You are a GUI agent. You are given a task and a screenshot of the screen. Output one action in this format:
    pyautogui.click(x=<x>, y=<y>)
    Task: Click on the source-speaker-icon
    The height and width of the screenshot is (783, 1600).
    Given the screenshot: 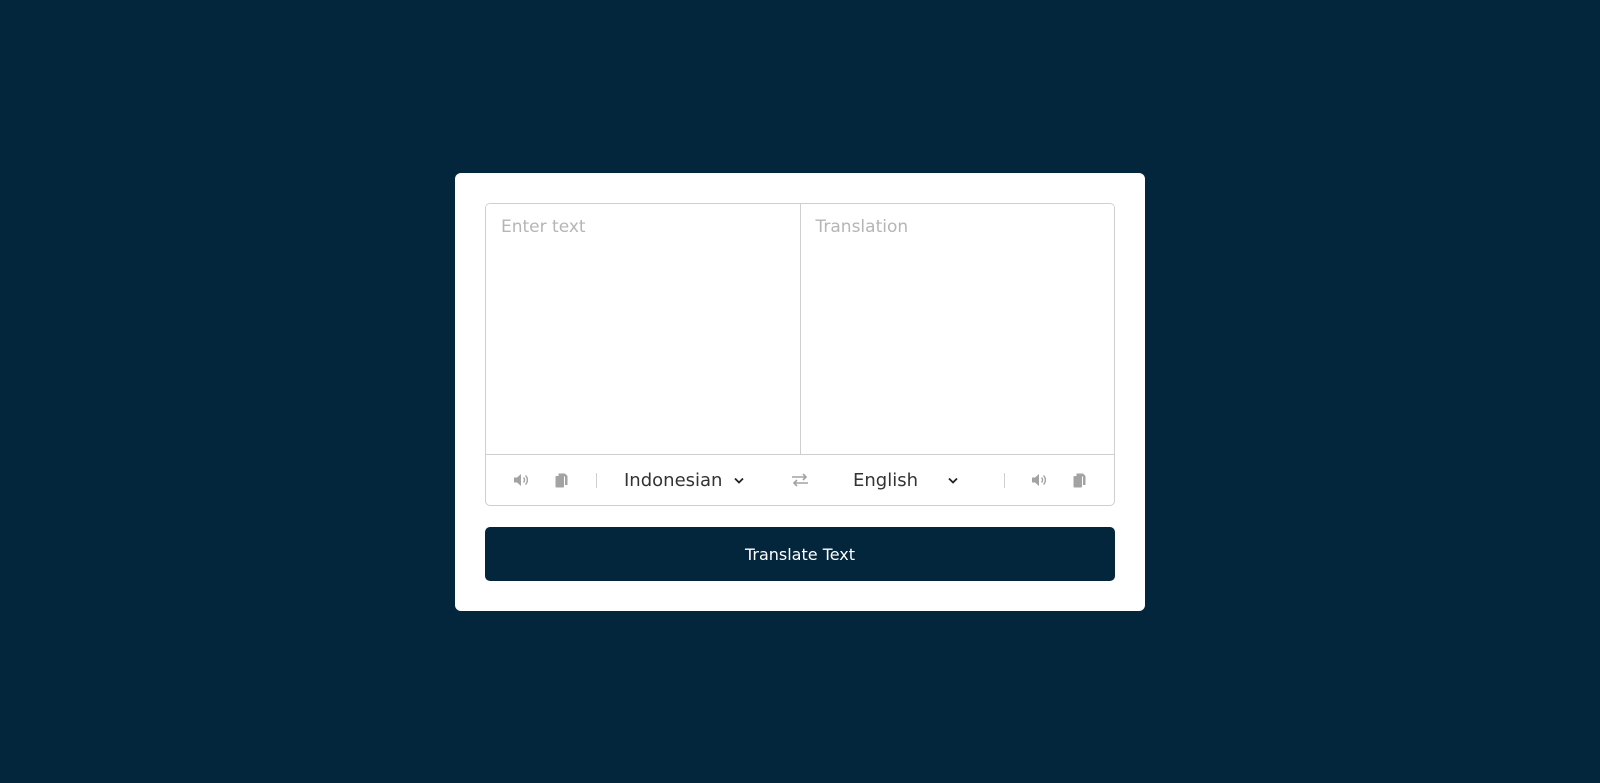 What is the action you would take?
    pyautogui.click(x=521, y=480)
    